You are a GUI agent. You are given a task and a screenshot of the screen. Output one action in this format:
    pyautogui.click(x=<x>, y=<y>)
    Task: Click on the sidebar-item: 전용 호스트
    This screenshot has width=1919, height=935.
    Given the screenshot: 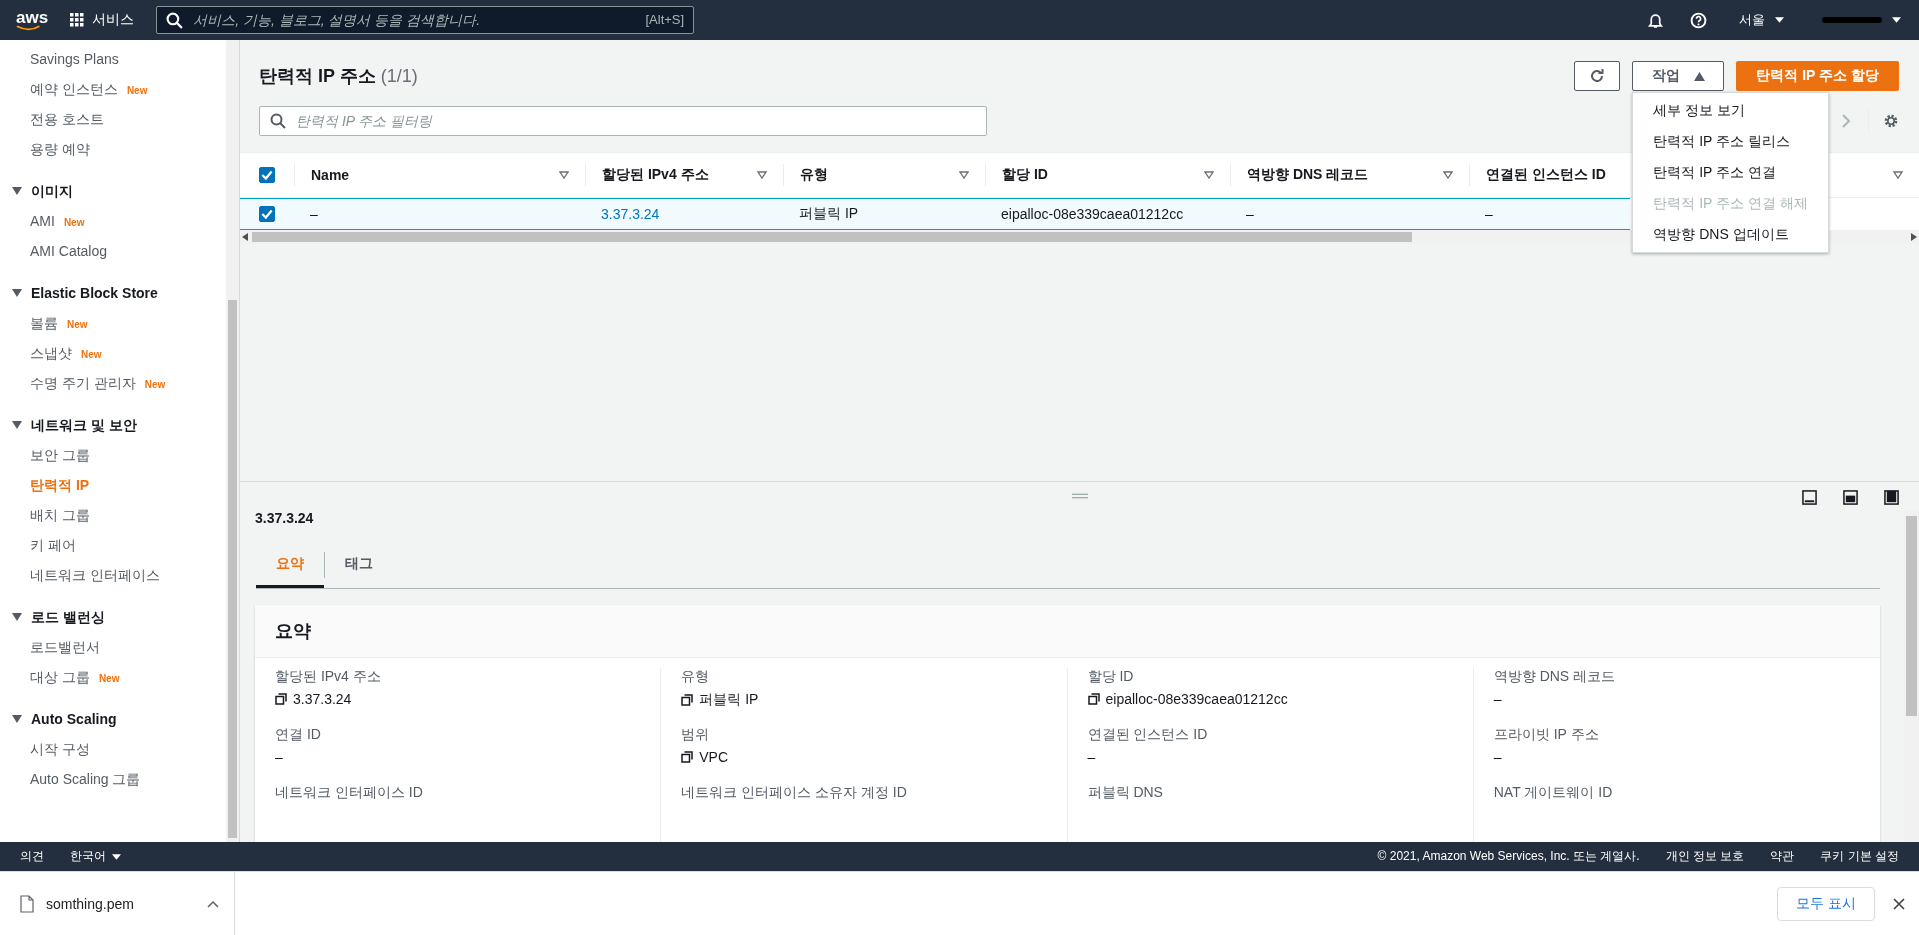 What is the action you would take?
    pyautogui.click(x=113, y=119)
    